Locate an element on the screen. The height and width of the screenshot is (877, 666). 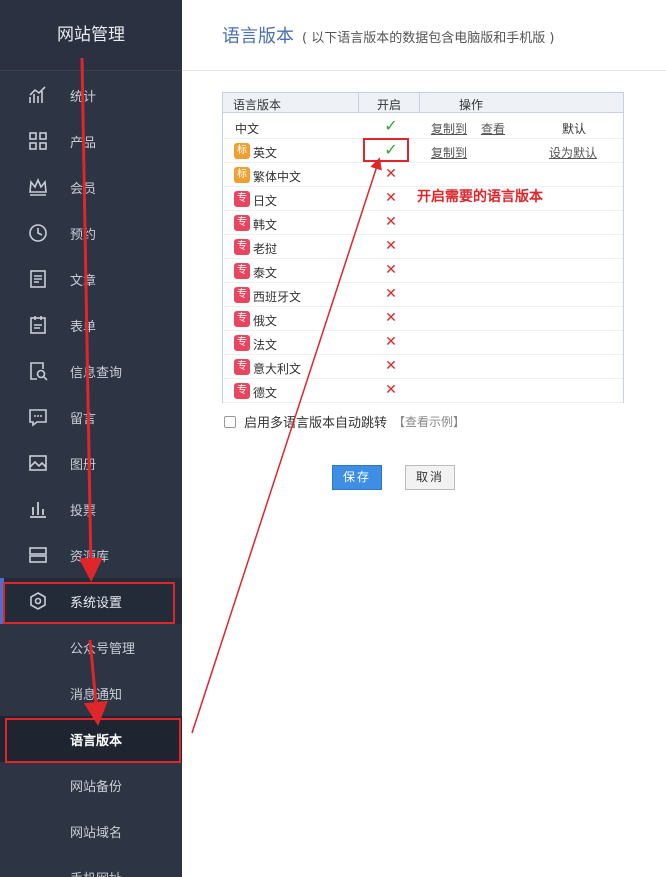
sidebar-subitem-6: 手机网址 is located at coordinates (91, 865).